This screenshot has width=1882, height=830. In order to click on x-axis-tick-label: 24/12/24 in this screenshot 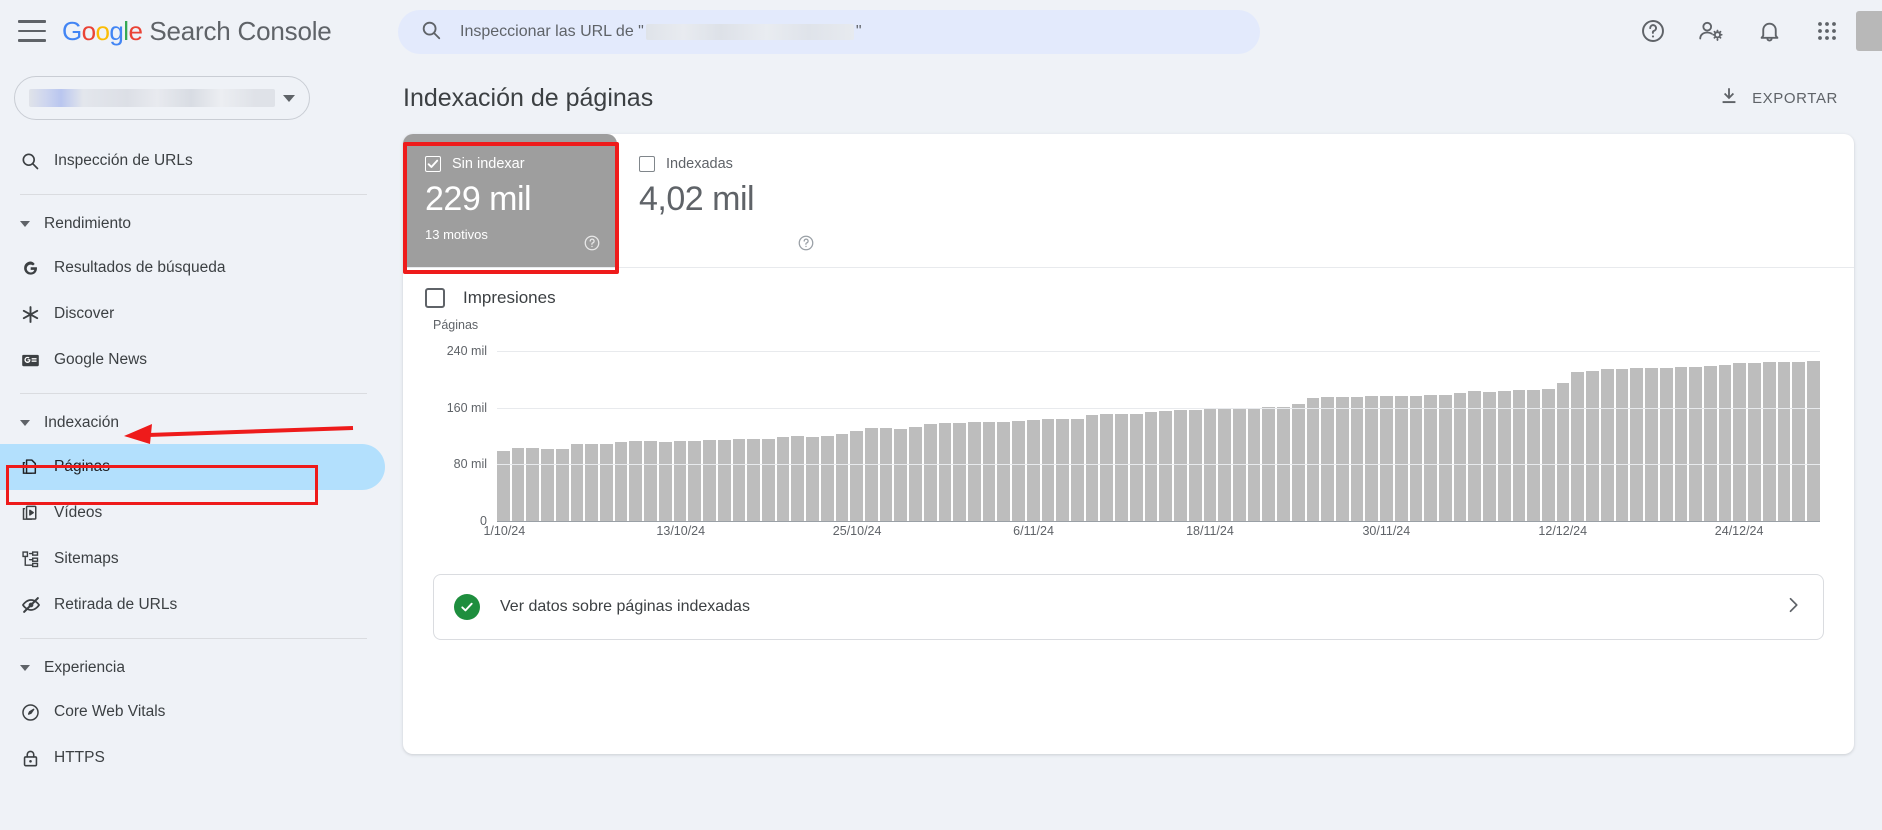, I will do `click(1739, 531)`.